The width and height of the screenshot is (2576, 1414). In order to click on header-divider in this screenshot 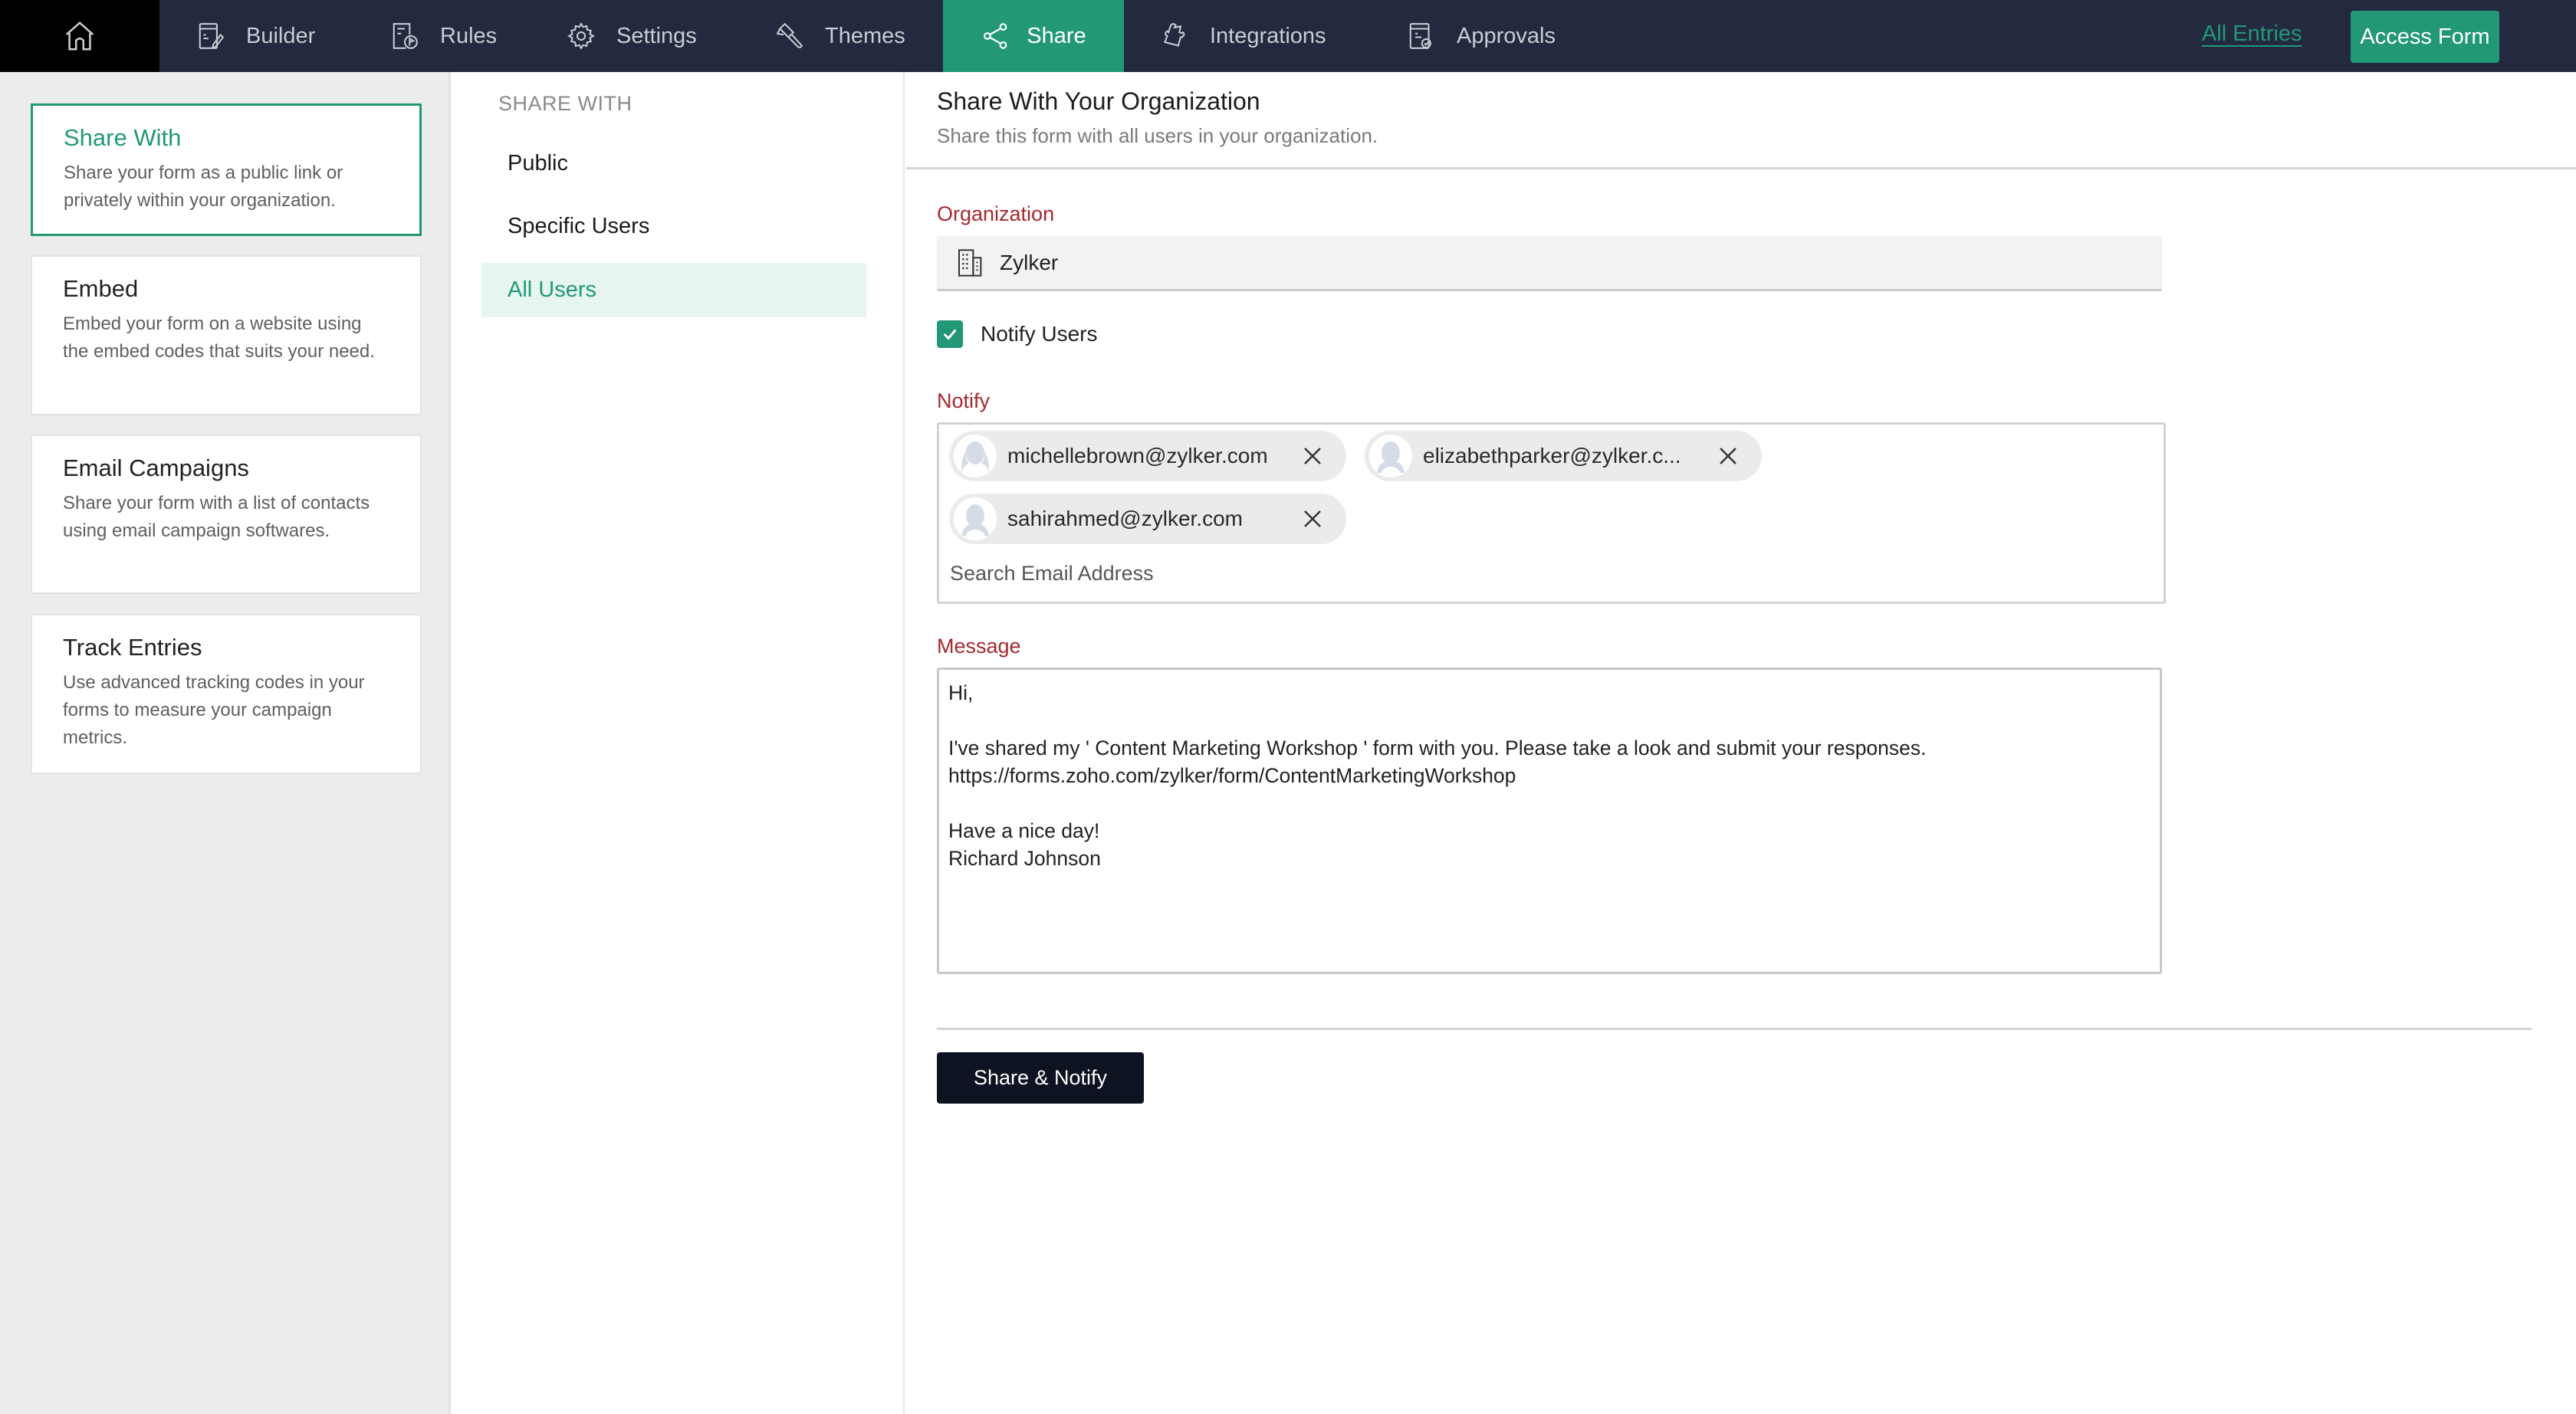, I will do `click(1741, 168)`.